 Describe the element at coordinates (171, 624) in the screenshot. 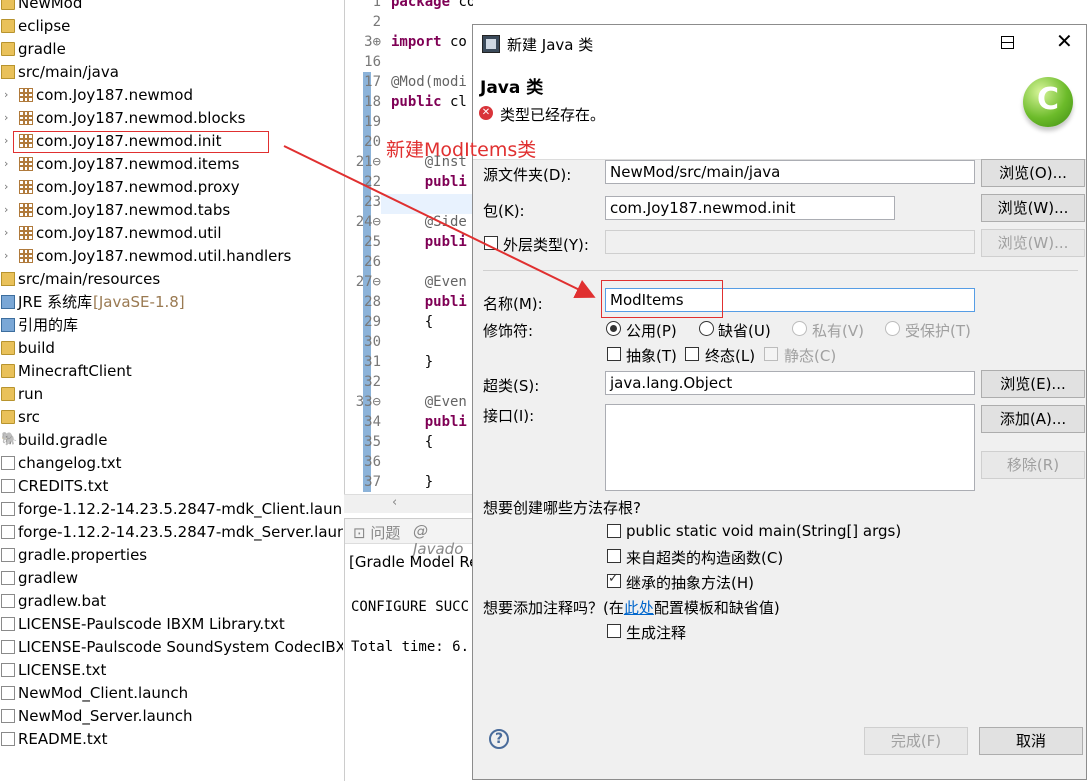

I see `file-item: LICENSE-Paulscode IBXM Library.txt` at that location.